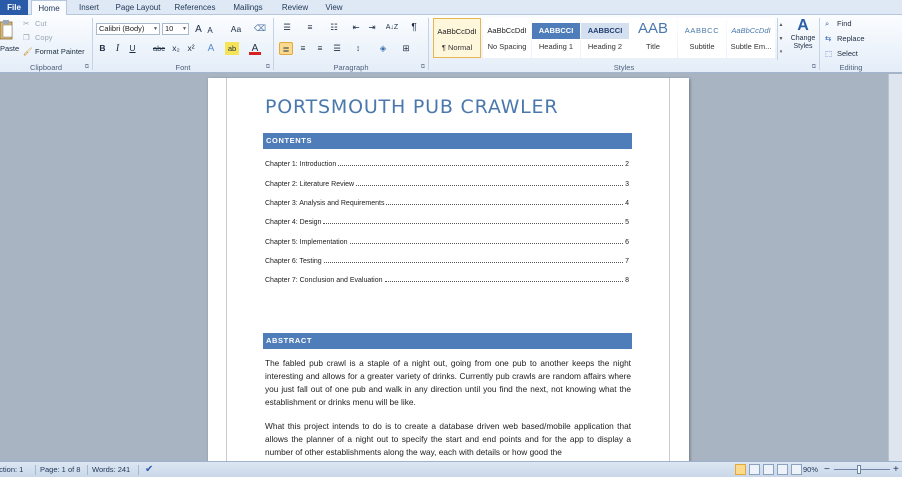  Describe the element at coordinates (26, 23) in the screenshot. I see `cut-icon: ✂` at that location.